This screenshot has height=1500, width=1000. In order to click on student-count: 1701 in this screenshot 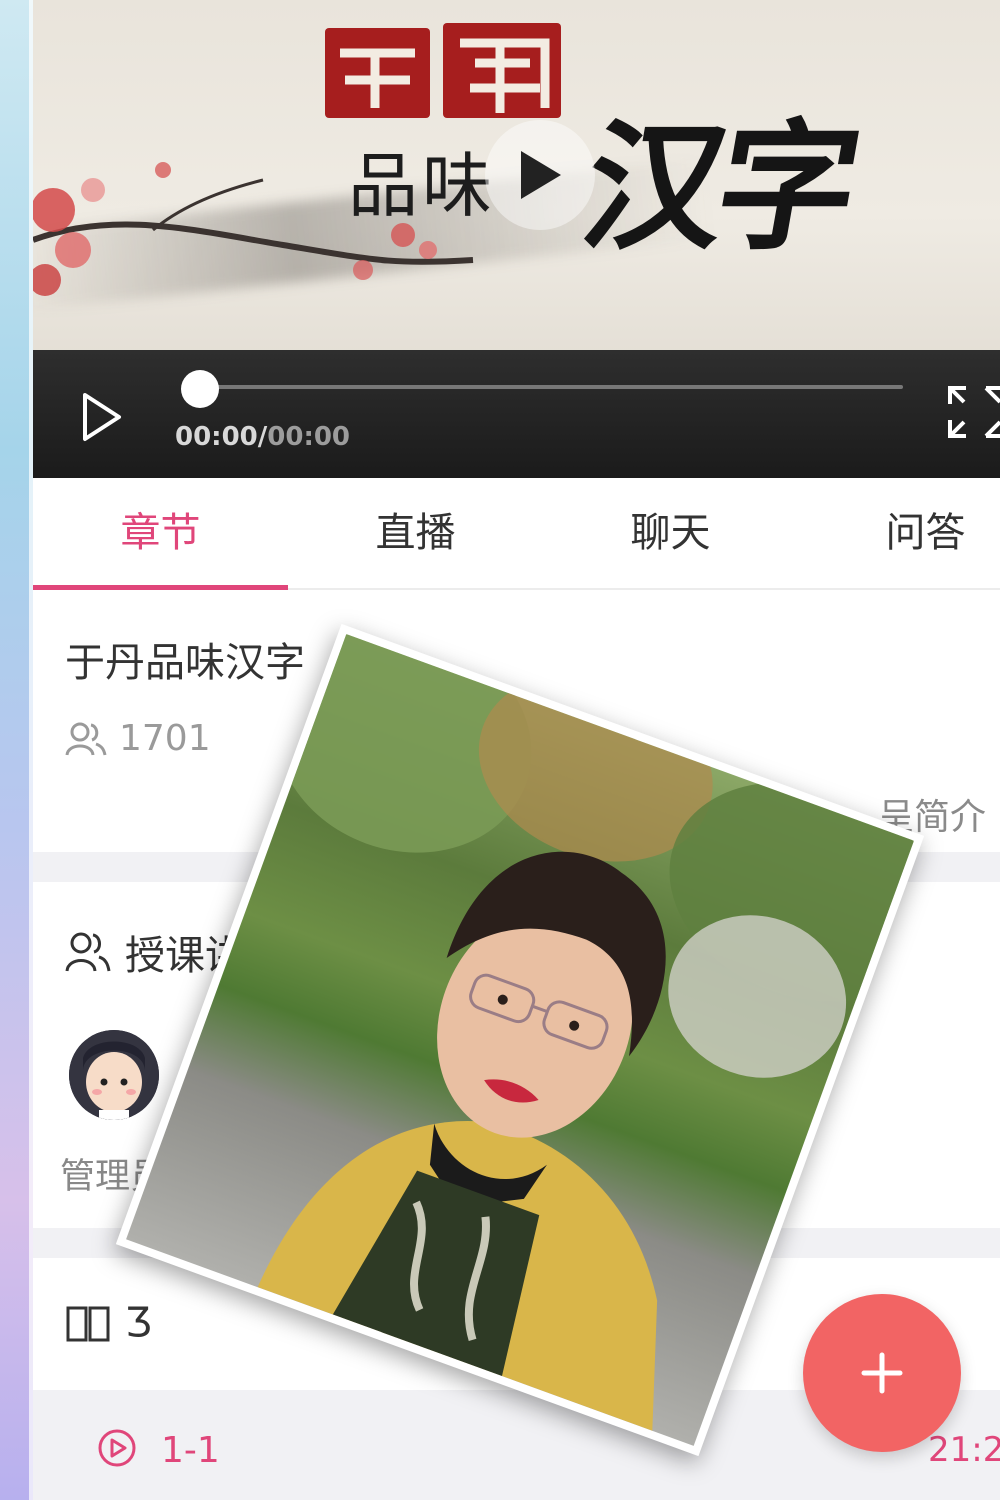, I will do `click(138, 738)`.